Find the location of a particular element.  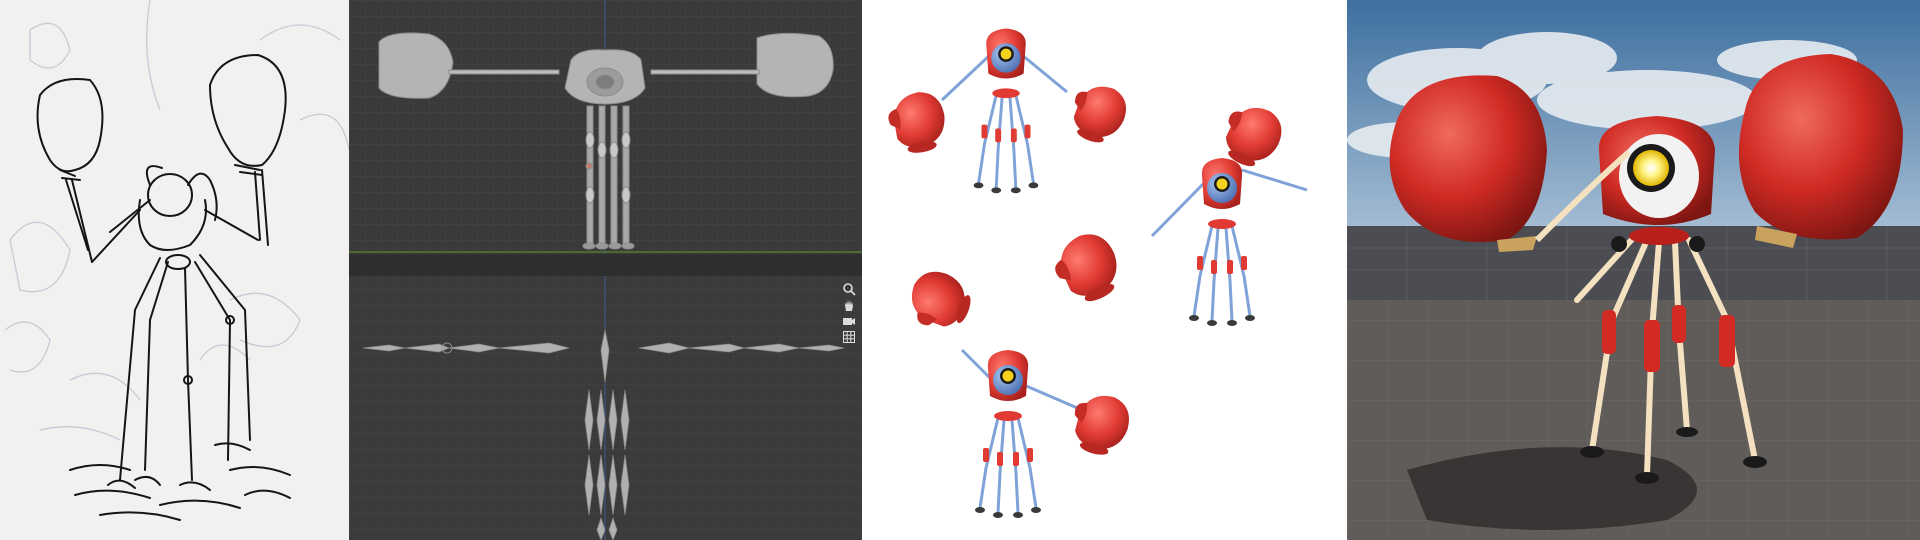

zoom-icon is located at coordinates (850, 290).